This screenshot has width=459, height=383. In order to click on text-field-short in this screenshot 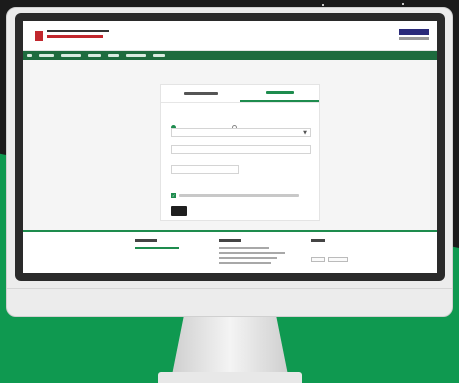, I will do `click(205, 169)`.